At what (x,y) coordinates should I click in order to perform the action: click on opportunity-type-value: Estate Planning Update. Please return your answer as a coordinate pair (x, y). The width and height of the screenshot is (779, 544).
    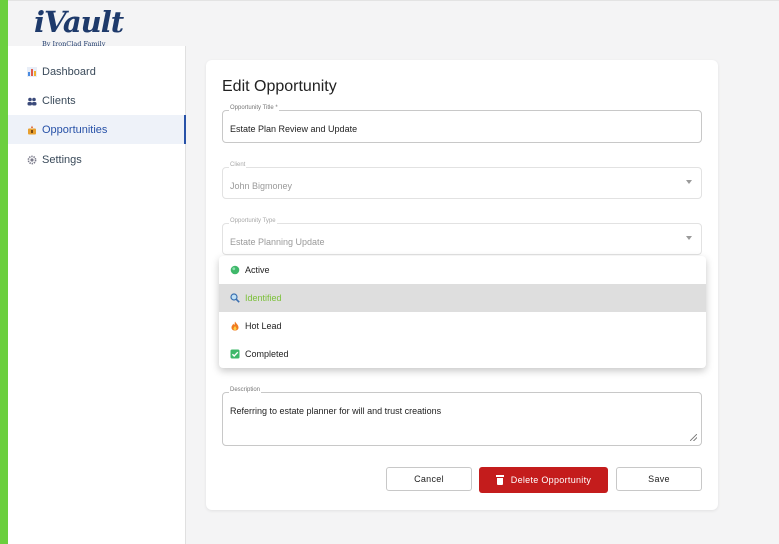
    Looking at the image, I should click on (277, 242).